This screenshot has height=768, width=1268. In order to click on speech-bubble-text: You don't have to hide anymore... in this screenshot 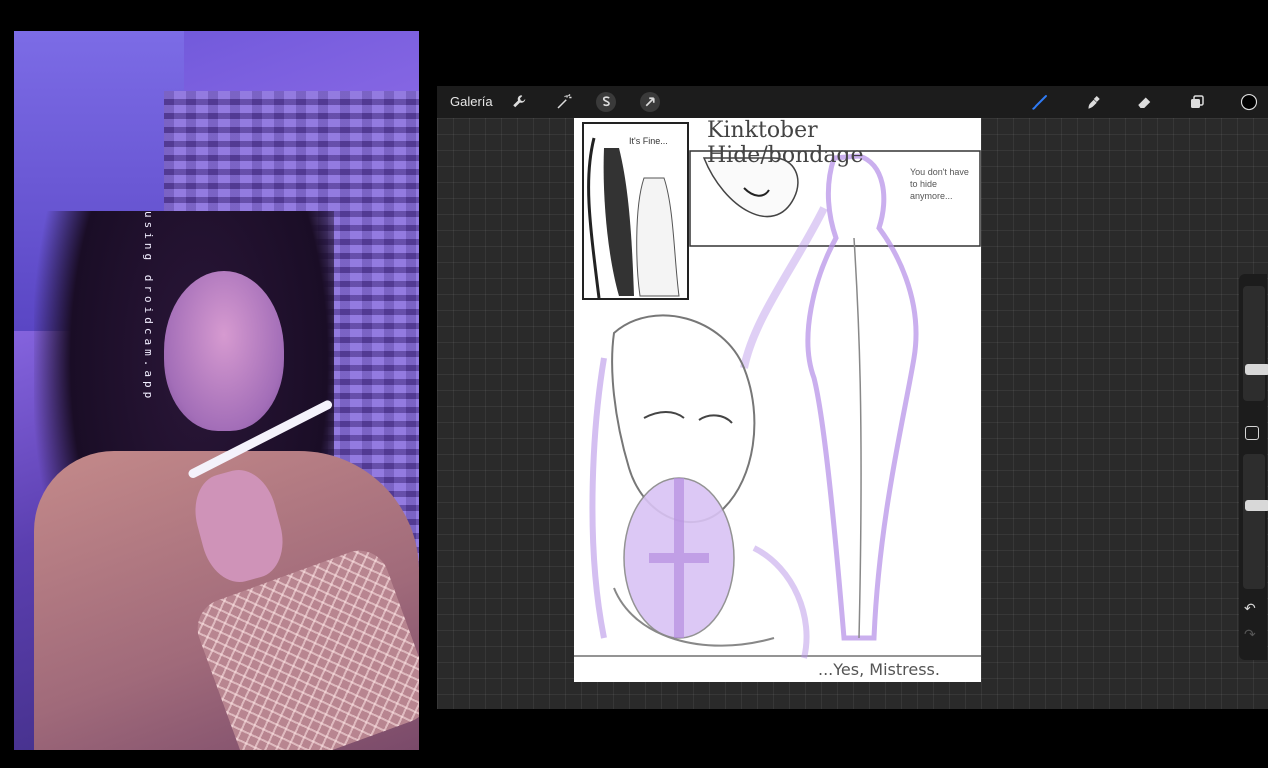, I will do `click(939, 184)`.